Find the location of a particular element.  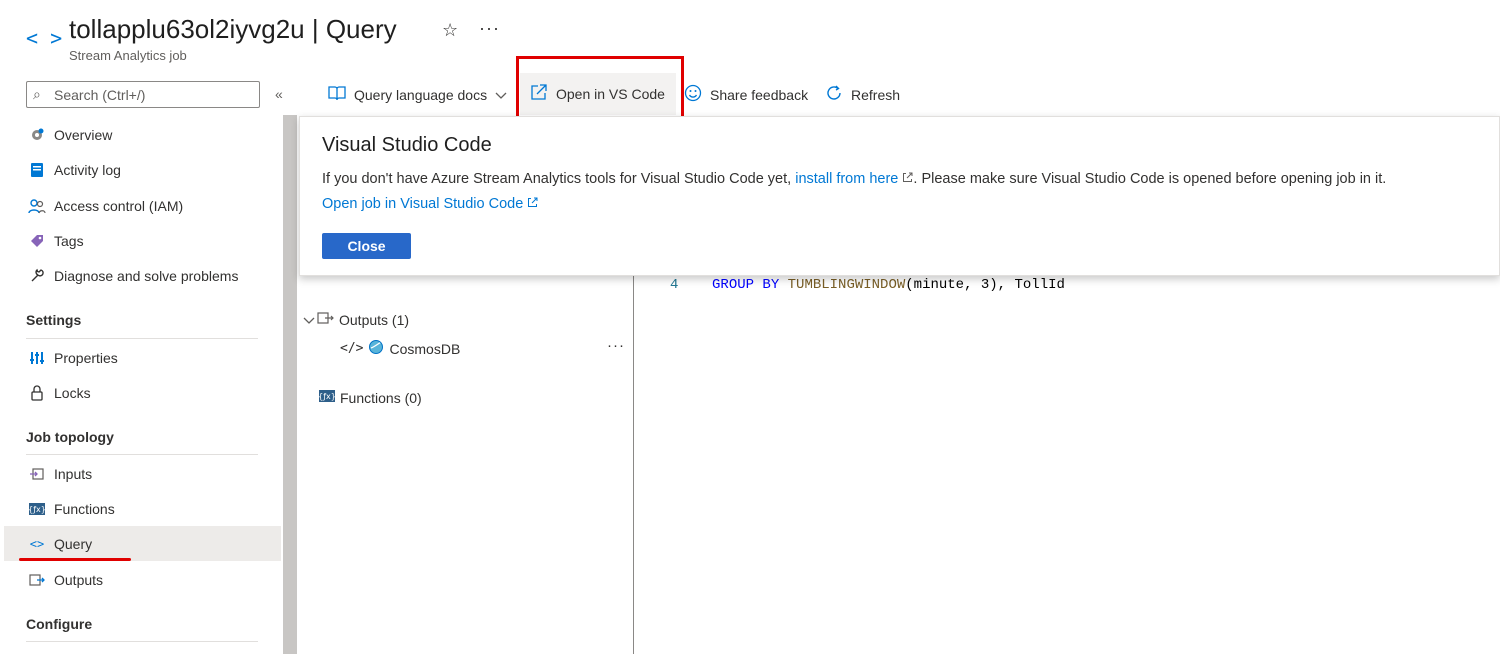

sidebar-item-locks: Locks is located at coordinates (142, 392).